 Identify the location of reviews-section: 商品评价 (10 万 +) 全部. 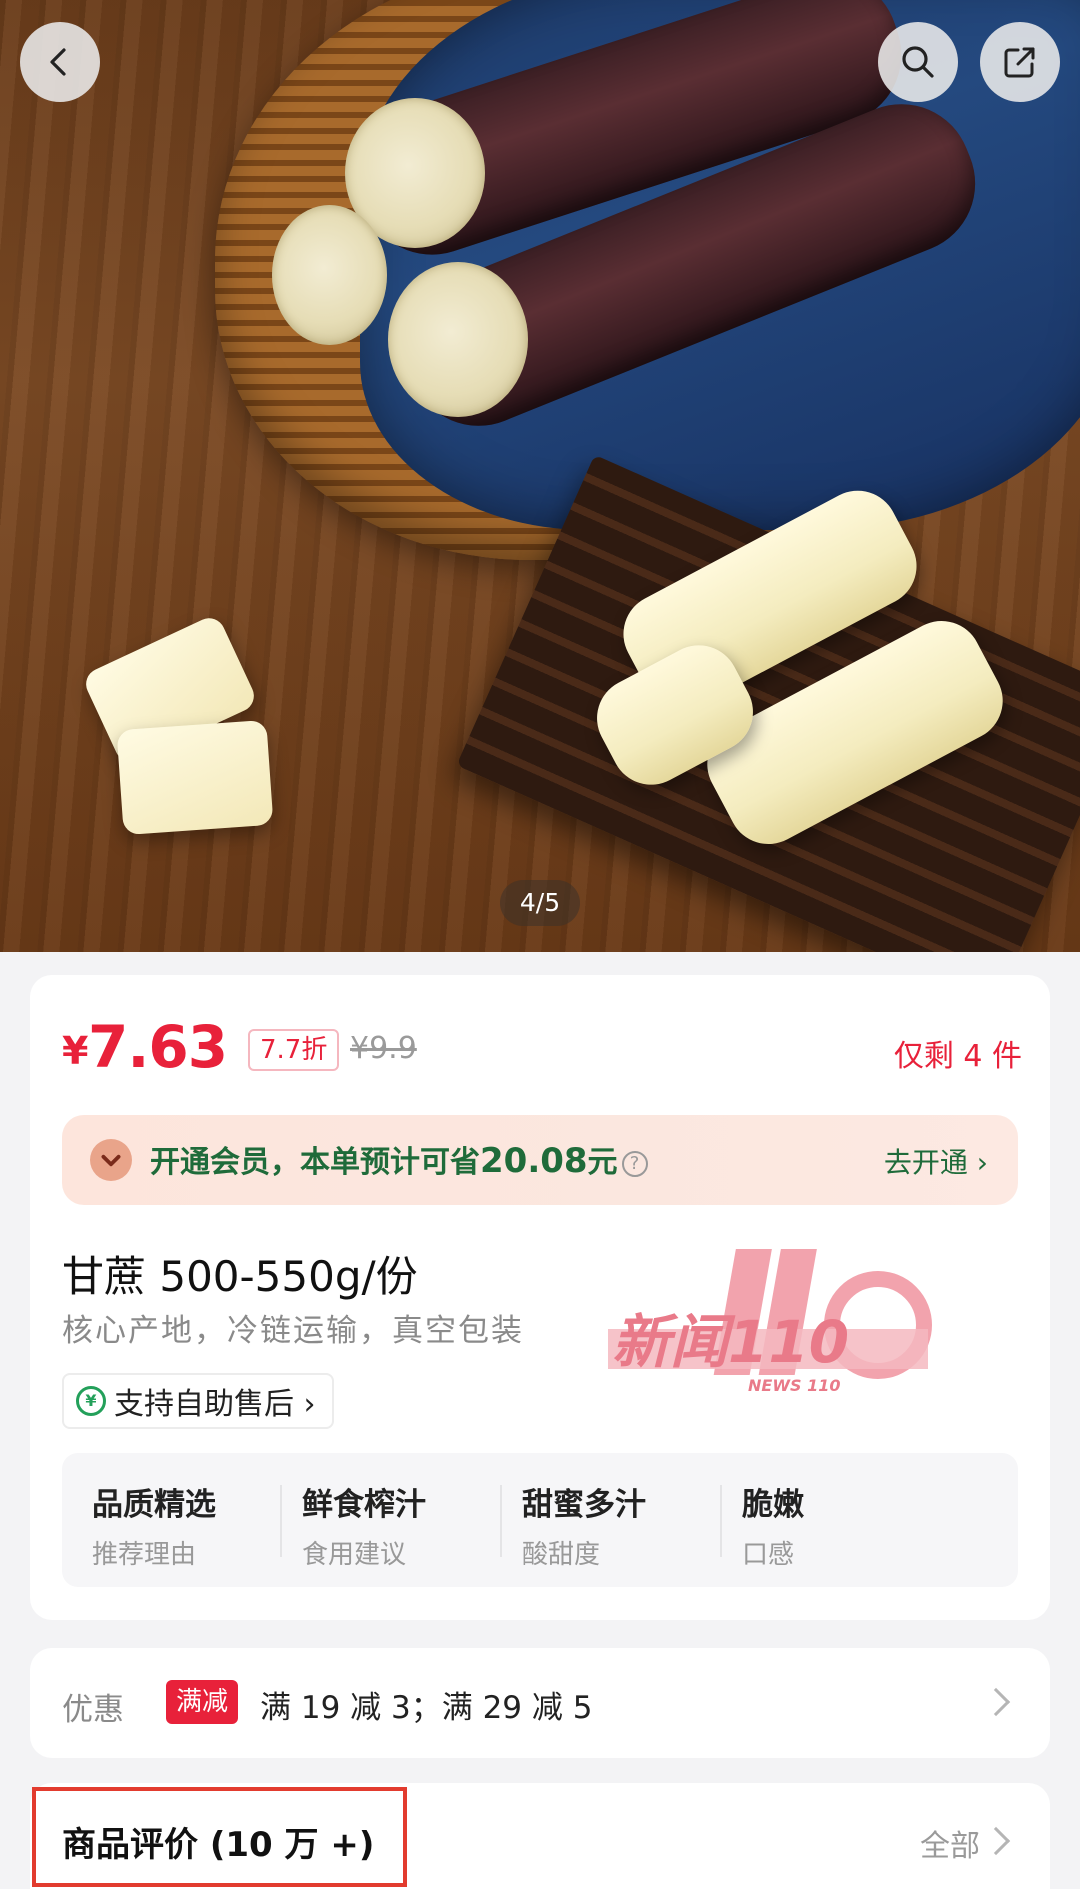
(540, 1836).